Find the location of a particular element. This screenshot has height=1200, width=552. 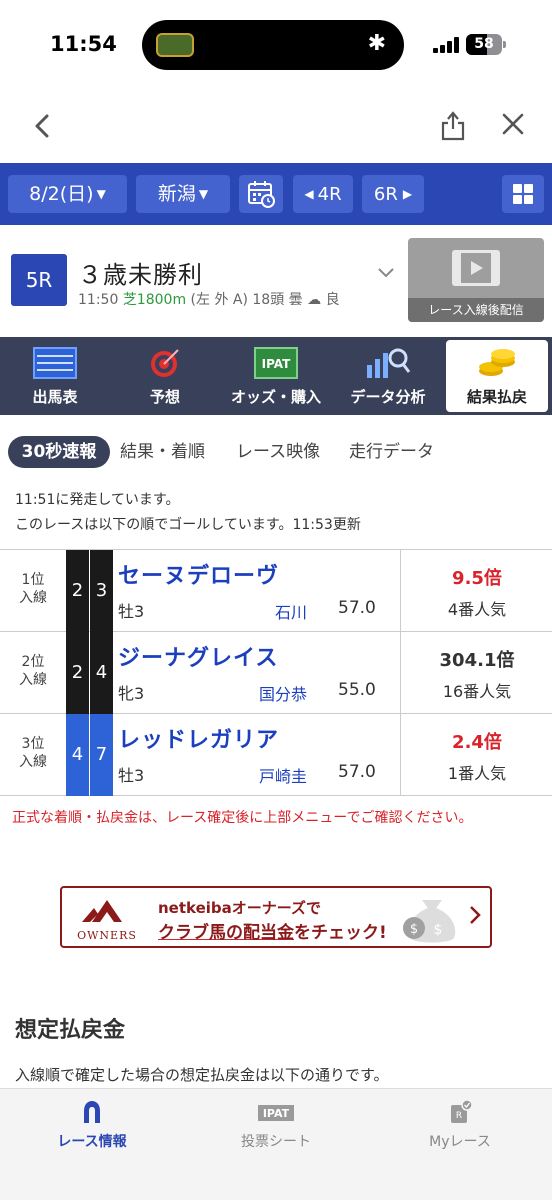

next-race-label: 6R is located at coordinates (385, 194).